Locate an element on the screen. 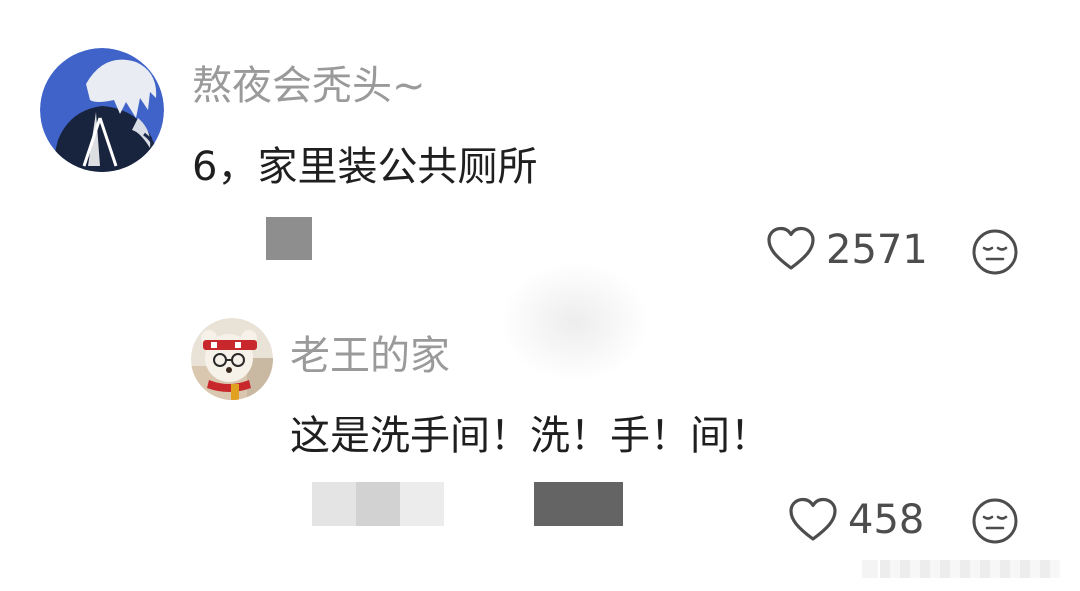 This screenshot has width=1080, height=591. comment-text: 6，家里装公共厕所 is located at coordinates (365, 167).